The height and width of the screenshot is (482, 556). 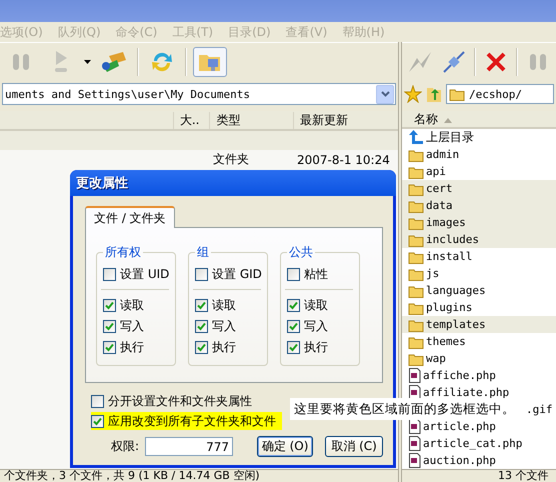 I want to click on file-row: themes, so click(x=479, y=341).